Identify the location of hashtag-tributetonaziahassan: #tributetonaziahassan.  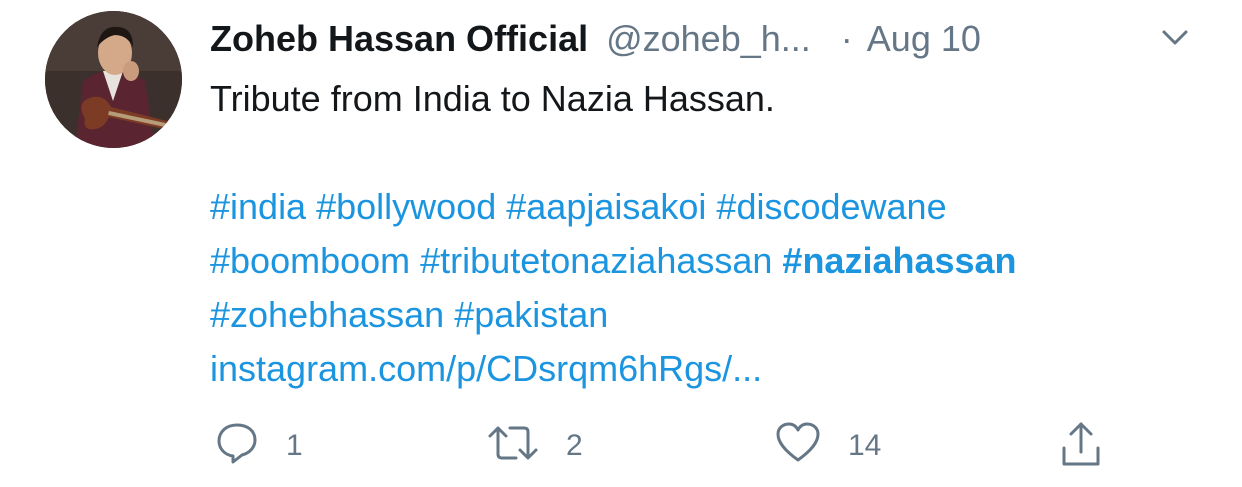
(596, 260).